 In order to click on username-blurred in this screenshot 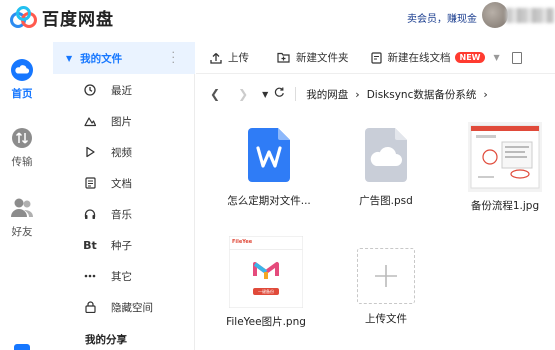, I will do `click(530, 15)`.